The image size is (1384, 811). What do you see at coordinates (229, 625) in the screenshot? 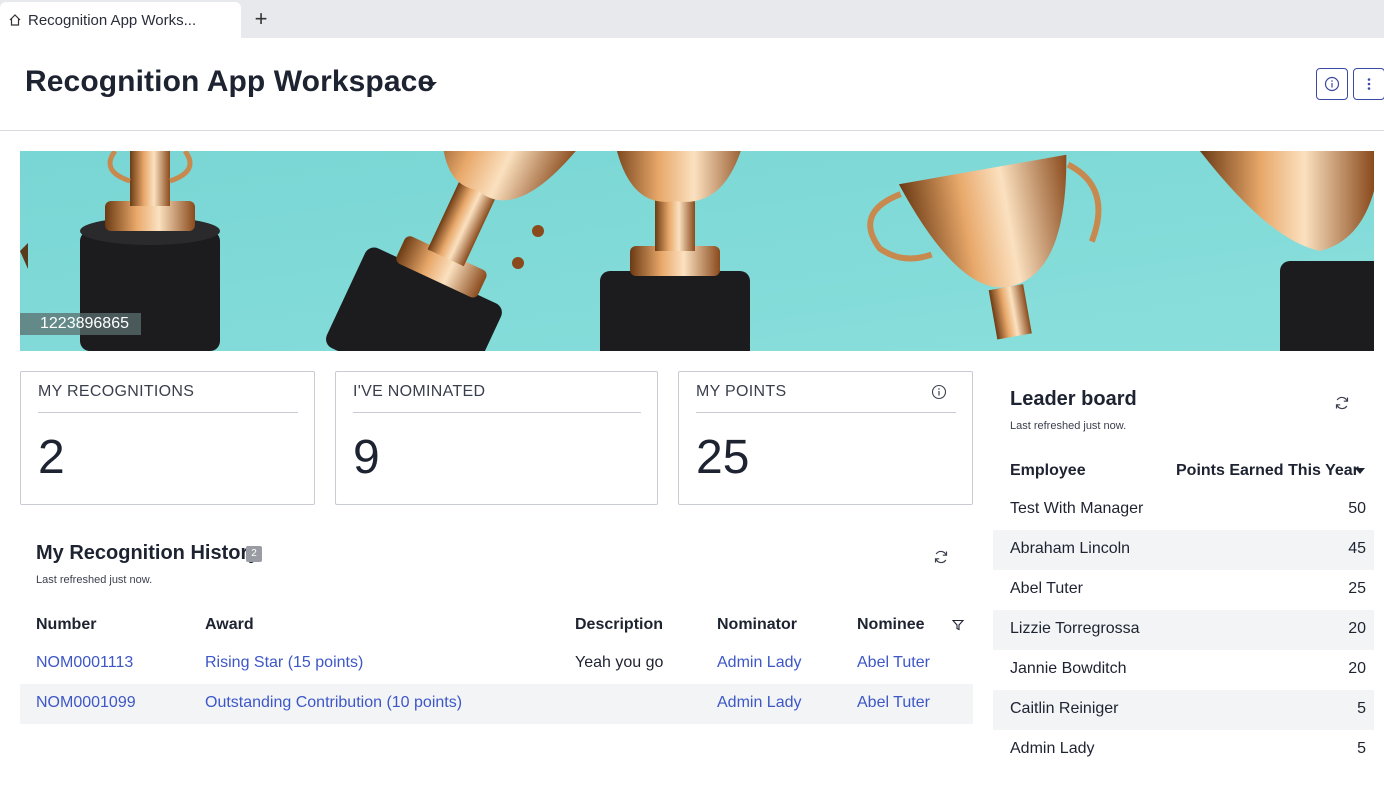
I see `column-header-award: Award` at bounding box center [229, 625].